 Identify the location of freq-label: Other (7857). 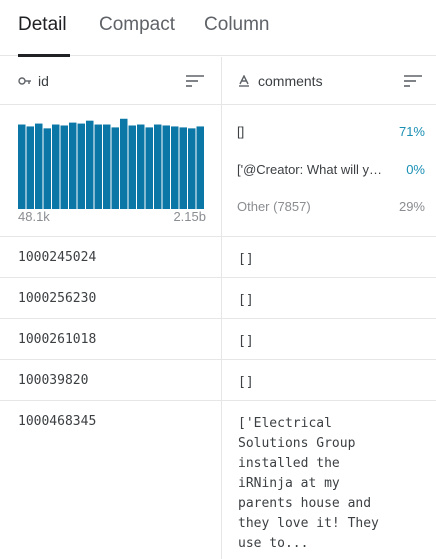
(274, 206).